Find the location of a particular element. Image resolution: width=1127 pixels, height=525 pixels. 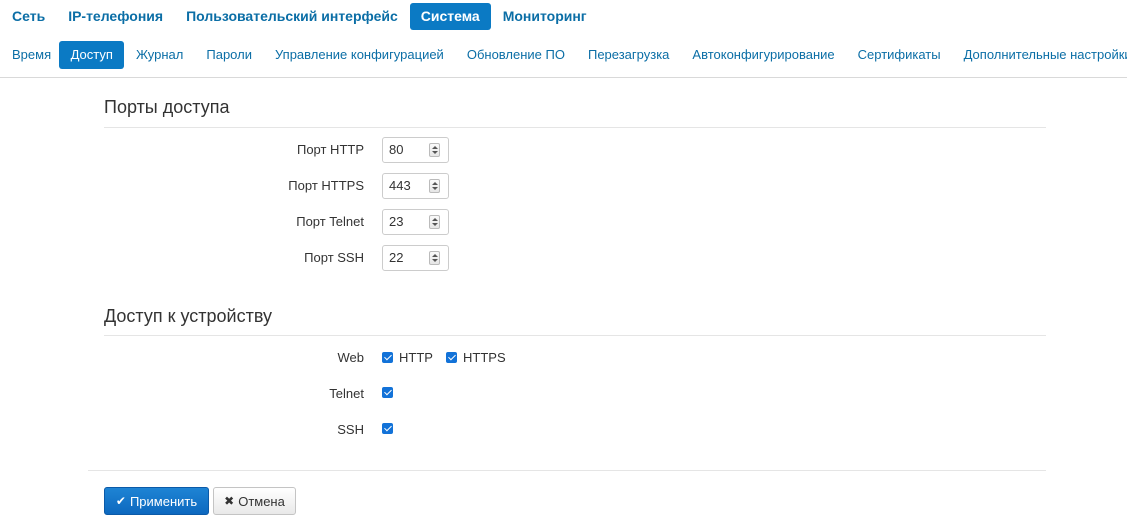

ssh-port-label: Порт SSH is located at coordinates (334, 257).